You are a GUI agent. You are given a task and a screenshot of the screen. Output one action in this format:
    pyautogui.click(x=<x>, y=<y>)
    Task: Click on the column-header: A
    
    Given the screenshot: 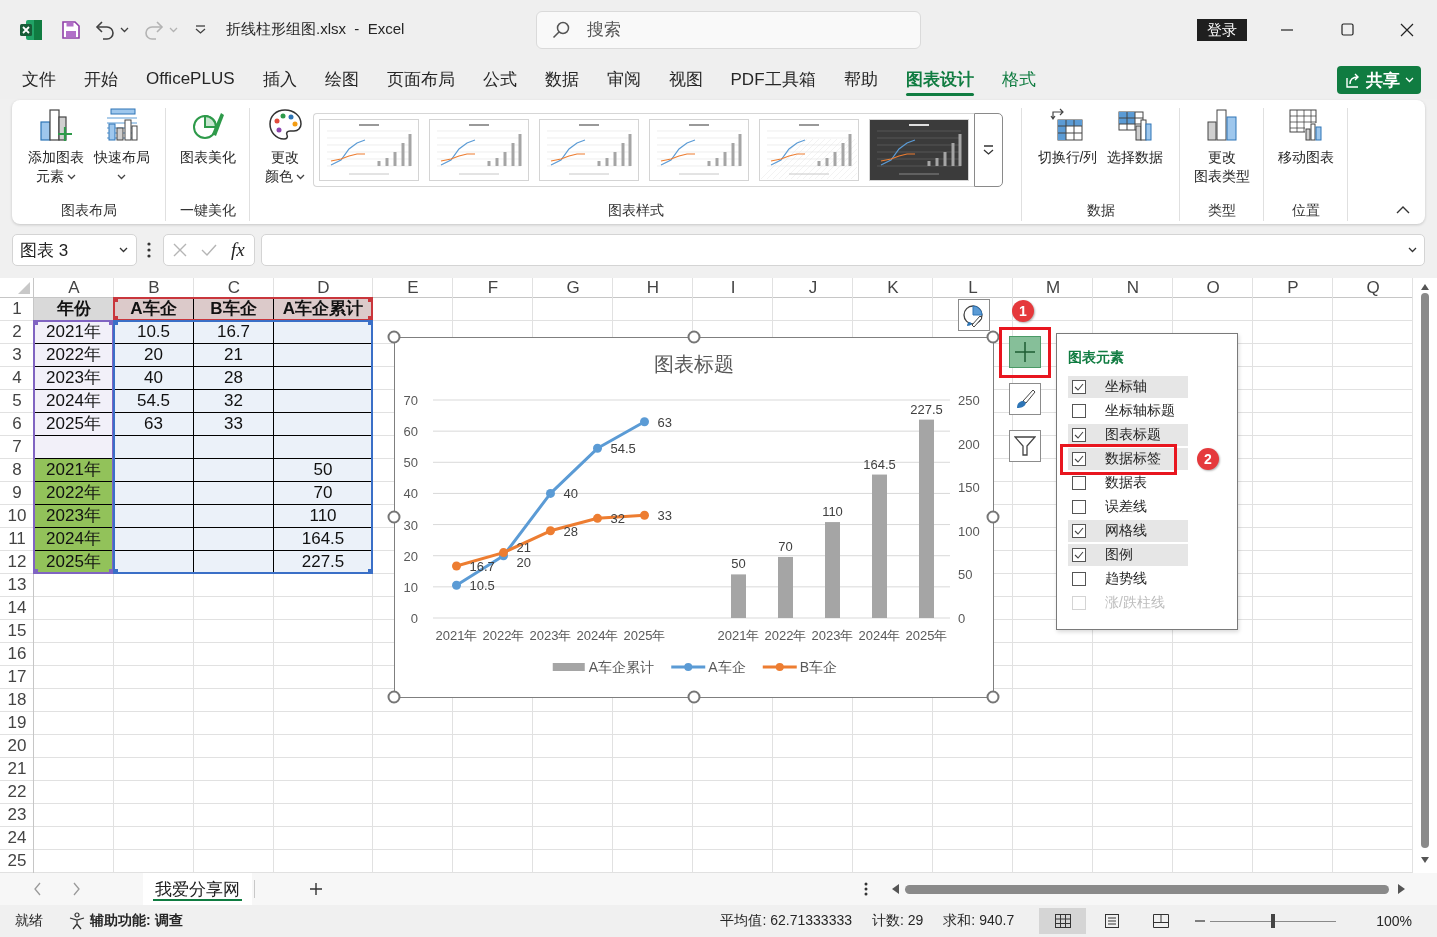 What is the action you would take?
    pyautogui.click(x=74, y=288)
    